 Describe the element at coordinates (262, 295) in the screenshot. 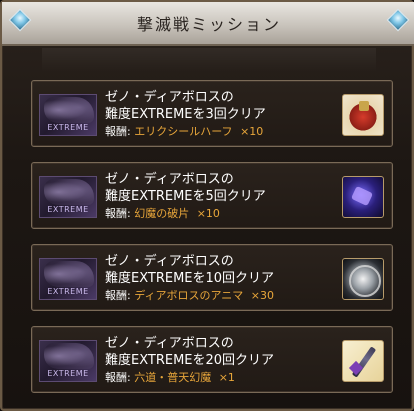

I see `reward-count: ×30` at that location.